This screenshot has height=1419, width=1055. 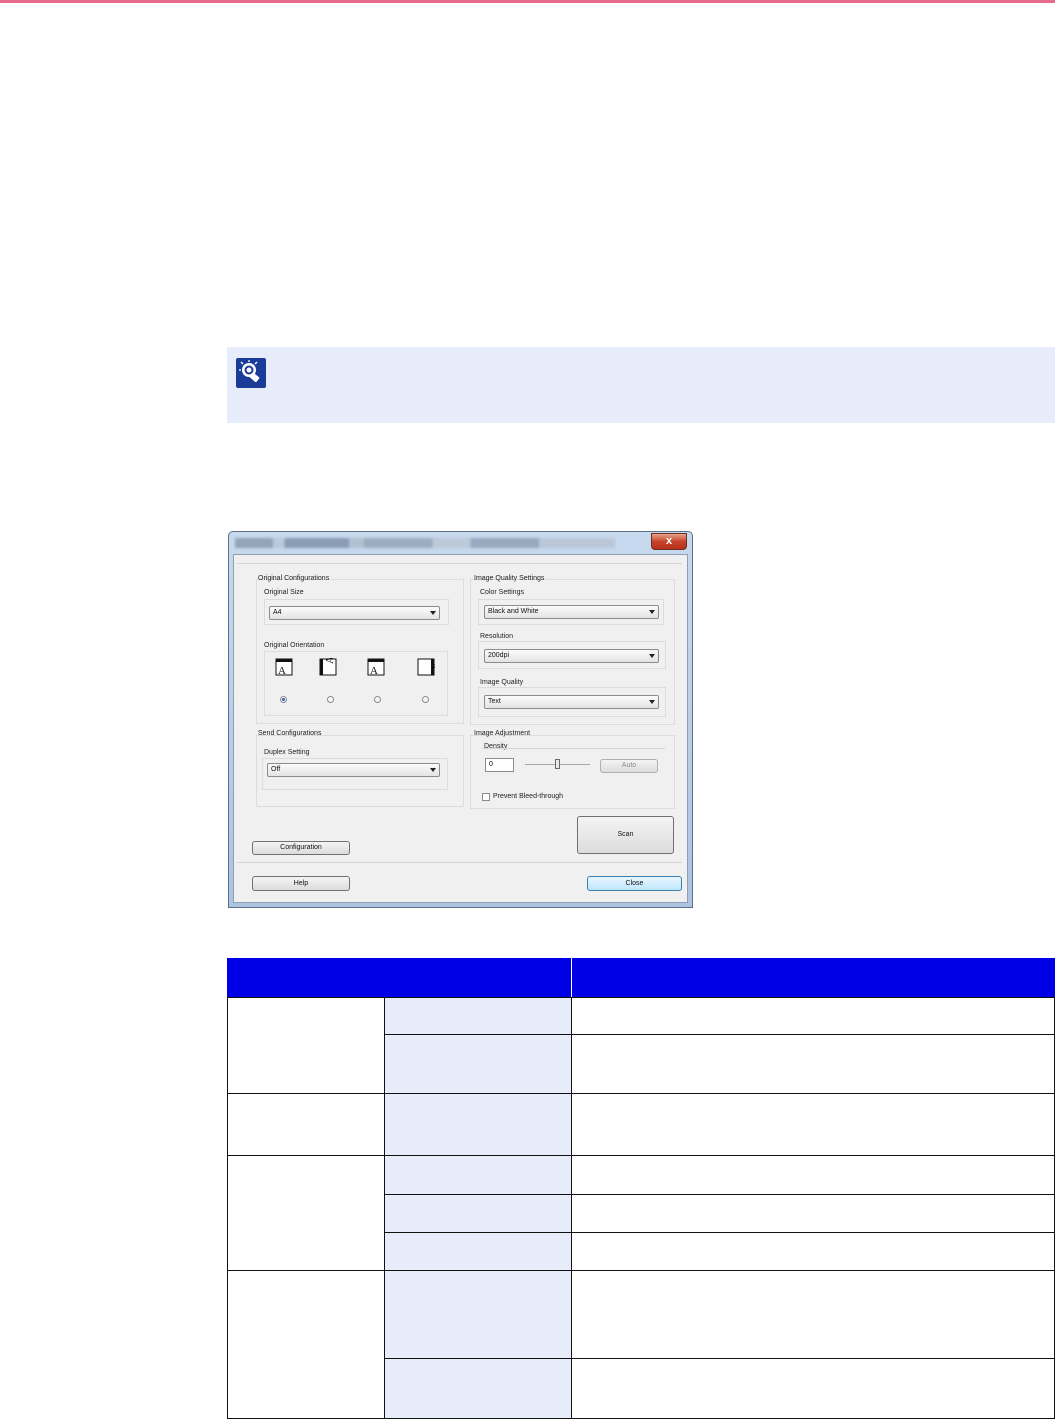 I want to click on footer-separator, so click(x=459, y=862).